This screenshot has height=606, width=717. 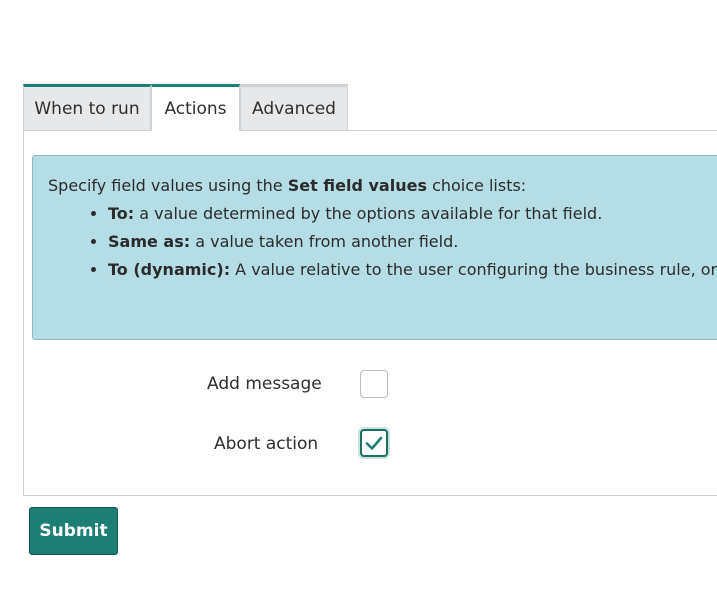 What do you see at coordinates (357, 185) in the screenshot?
I see `info-intro-bold: Set field values` at bounding box center [357, 185].